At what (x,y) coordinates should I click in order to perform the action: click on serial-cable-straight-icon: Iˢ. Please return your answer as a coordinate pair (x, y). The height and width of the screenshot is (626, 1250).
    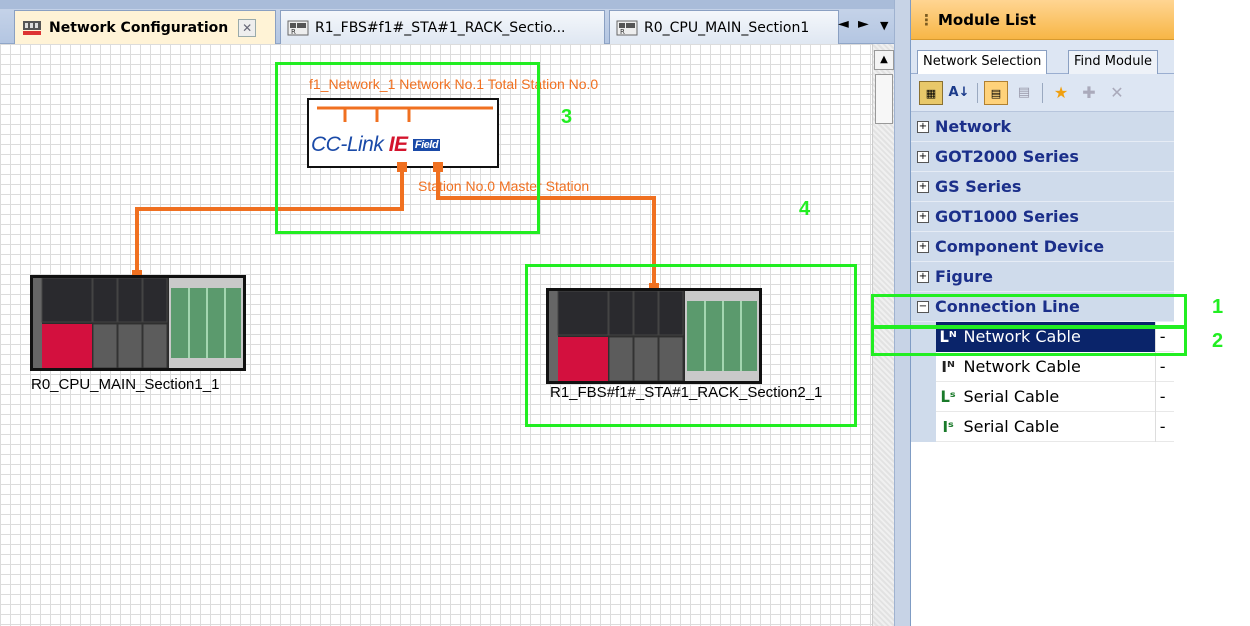
    Looking at the image, I should click on (948, 426).